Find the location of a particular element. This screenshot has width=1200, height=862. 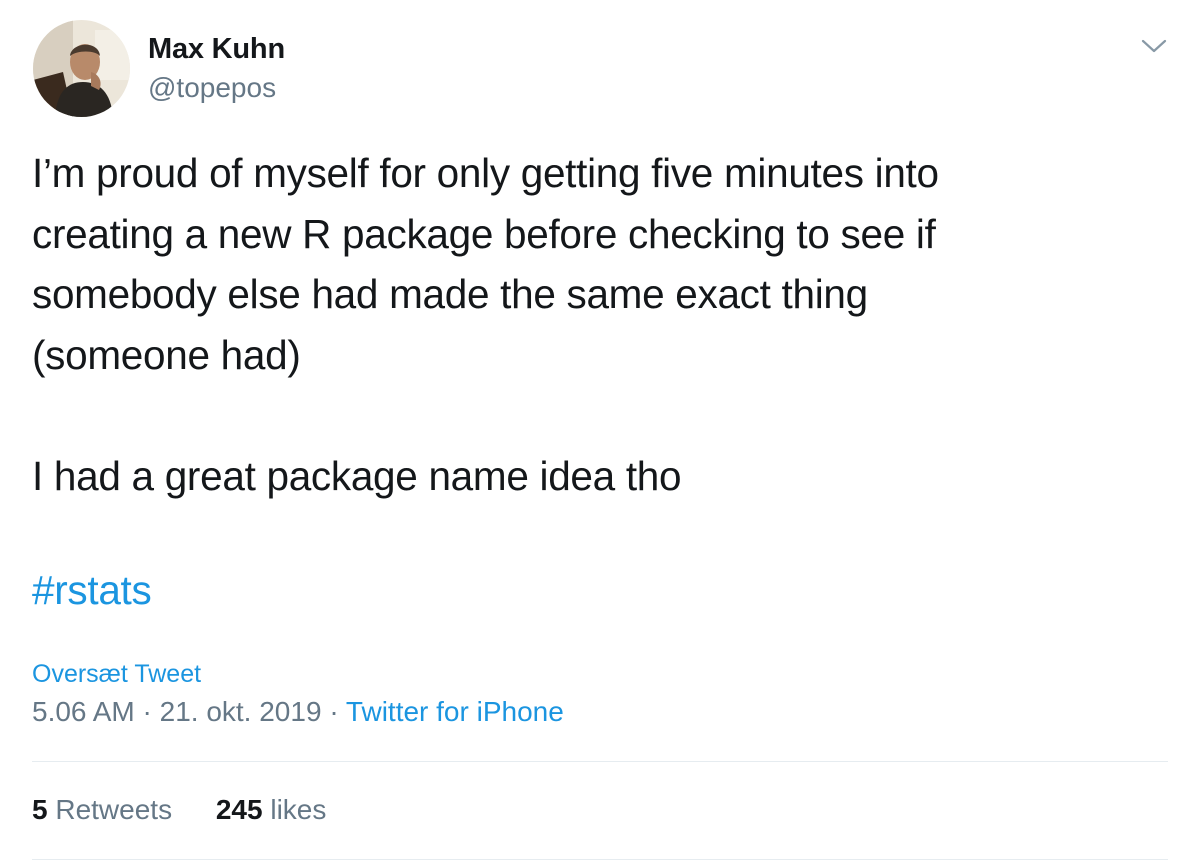

profile-photo-icon is located at coordinates (81, 68).